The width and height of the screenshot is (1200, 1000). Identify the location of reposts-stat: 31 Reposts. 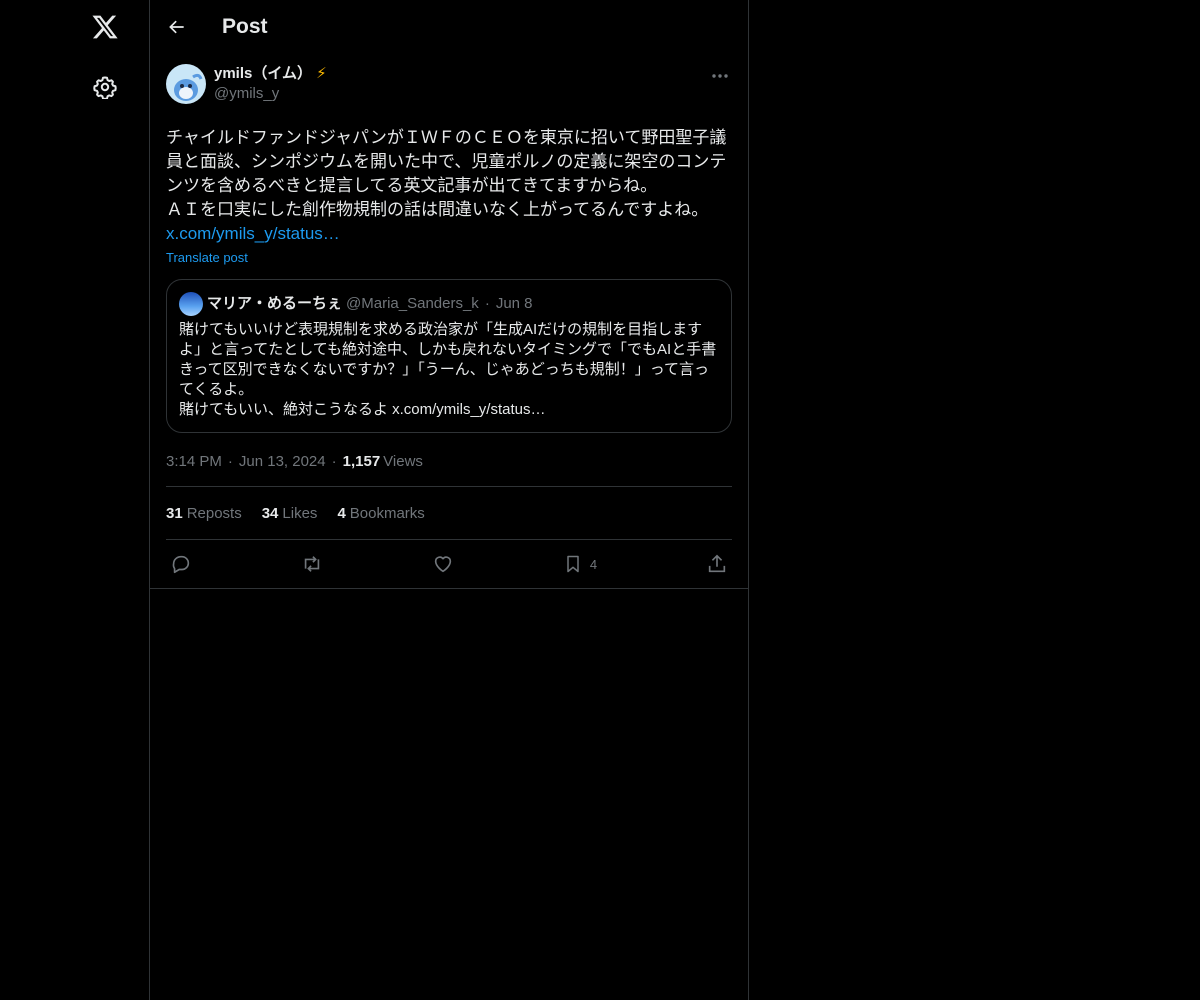
(204, 513).